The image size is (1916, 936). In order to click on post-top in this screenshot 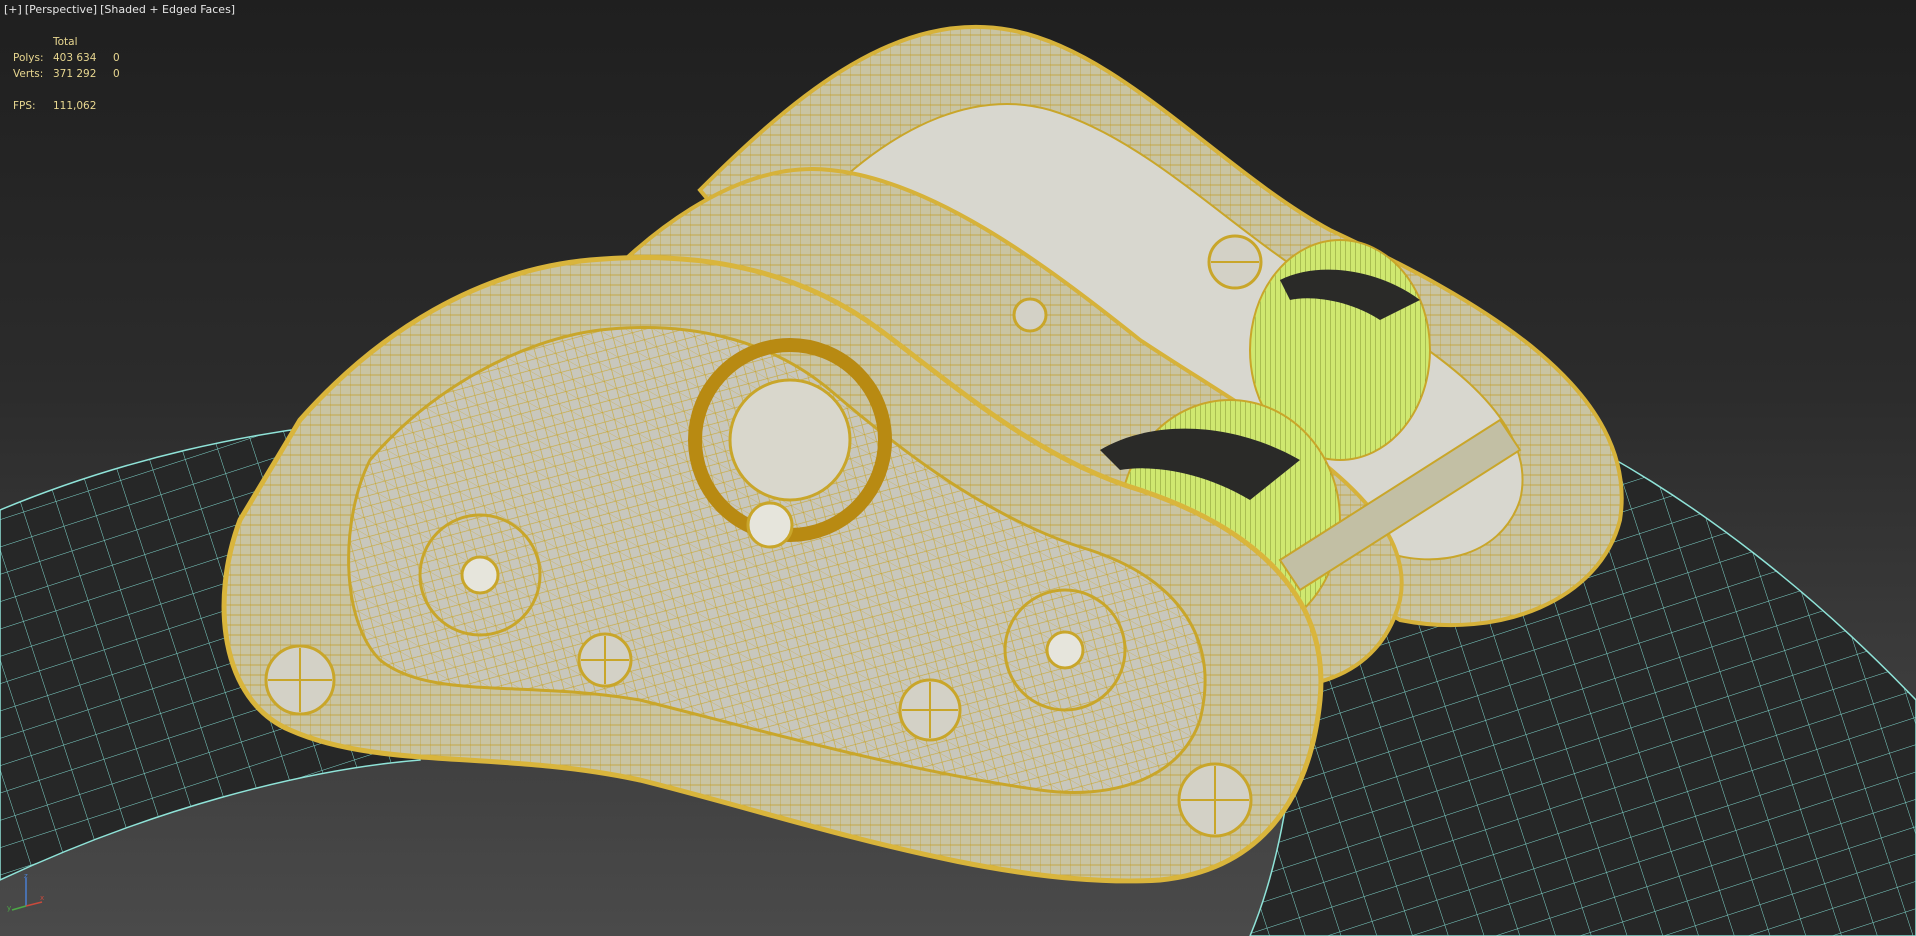, I will do `click(1030, 315)`.